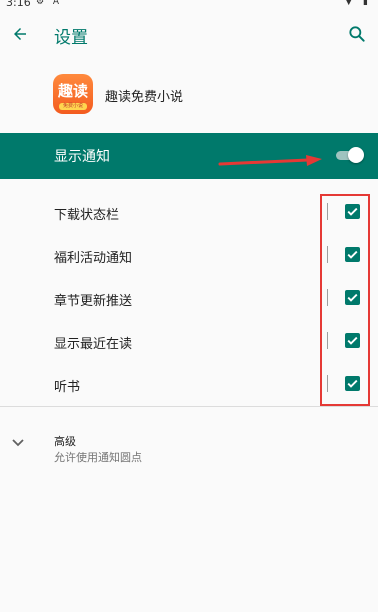  Describe the element at coordinates (93, 301) in the screenshot. I see `channel-label: 章节更新推送` at that location.